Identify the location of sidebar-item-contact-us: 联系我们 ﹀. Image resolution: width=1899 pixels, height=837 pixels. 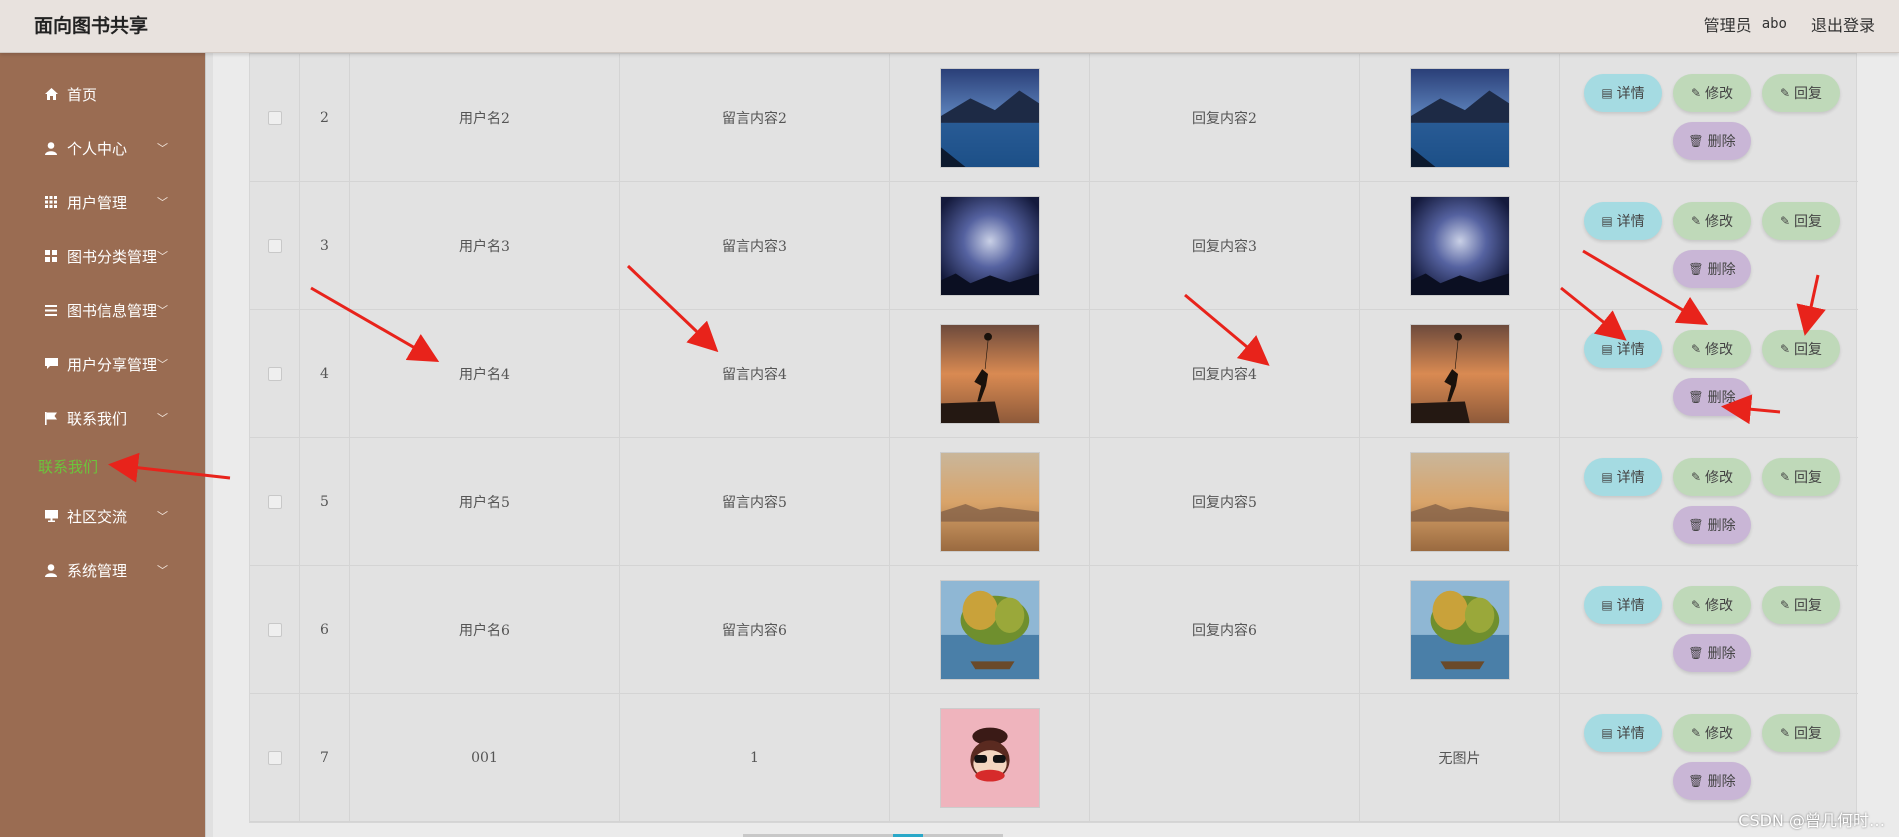
(102, 418).